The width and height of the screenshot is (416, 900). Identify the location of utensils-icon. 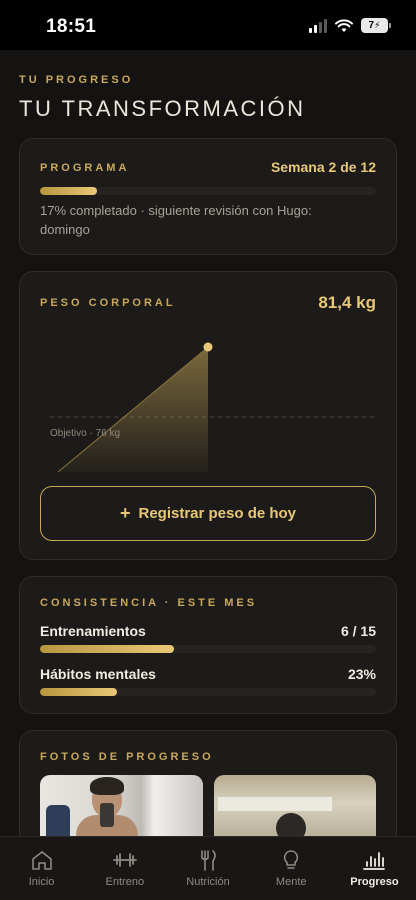
(208, 860).